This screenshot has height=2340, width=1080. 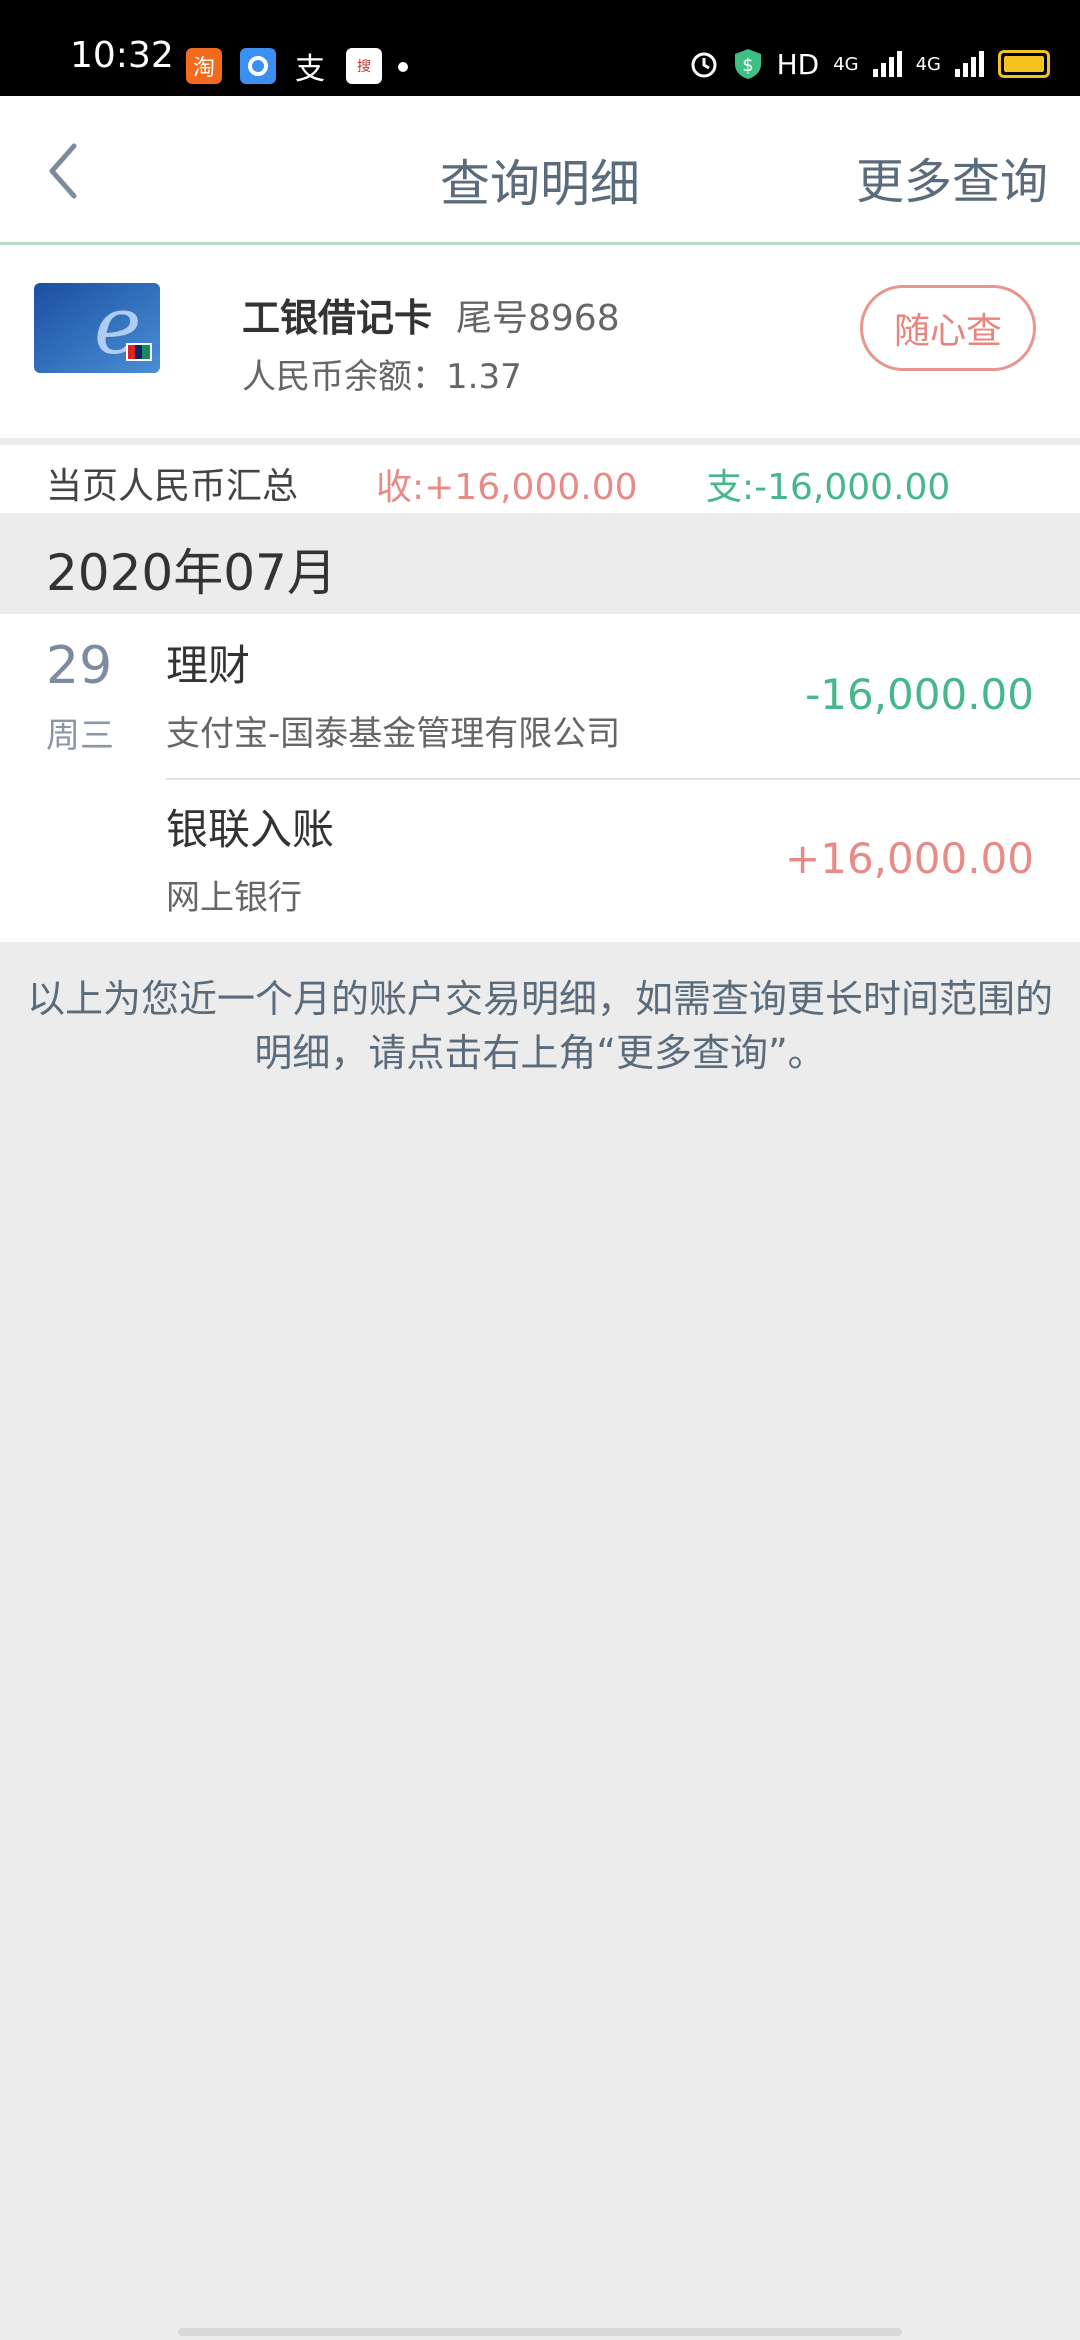 What do you see at coordinates (364, 66) in the screenshot?
I see `news-app-icon: 搜` at bounding box center [364, 66].